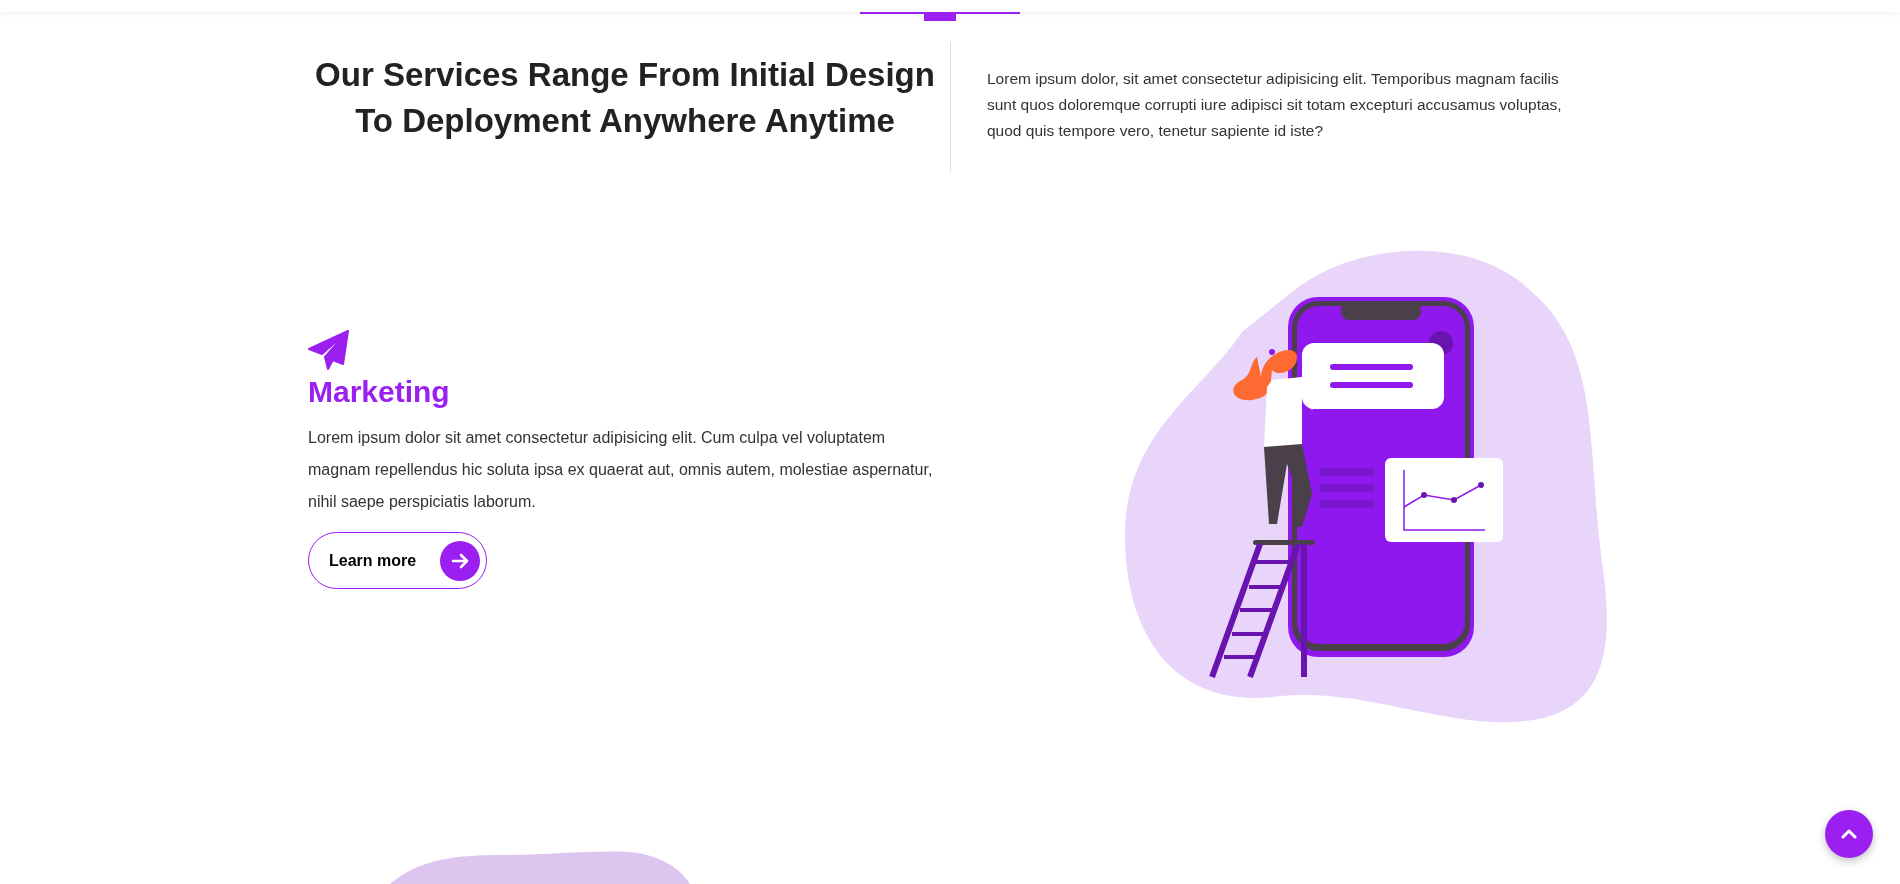 The height and width of the screenshot is (884, 1900). I want to click on intro-paragraph: Lorem ipsum dolor, sit amet consectetur adipisicing elit. Temporibus magnam facilis sunt quos doloremque corrupti iure adipisci sit totam excepturi accusamus voluptas, quod quis tempore vero, tenetur sapiente id iste?, so click(1275, 105).